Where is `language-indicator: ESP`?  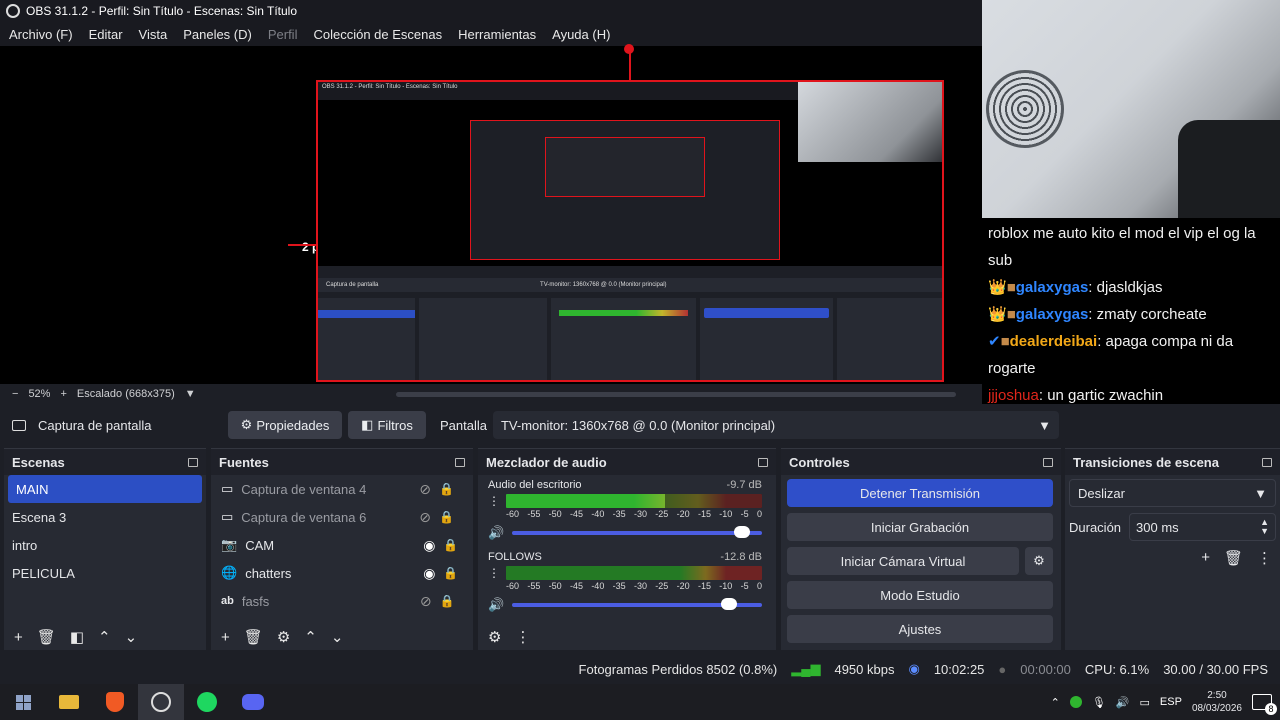
language-indicator: ESP is located at coordinates (1171, 702).